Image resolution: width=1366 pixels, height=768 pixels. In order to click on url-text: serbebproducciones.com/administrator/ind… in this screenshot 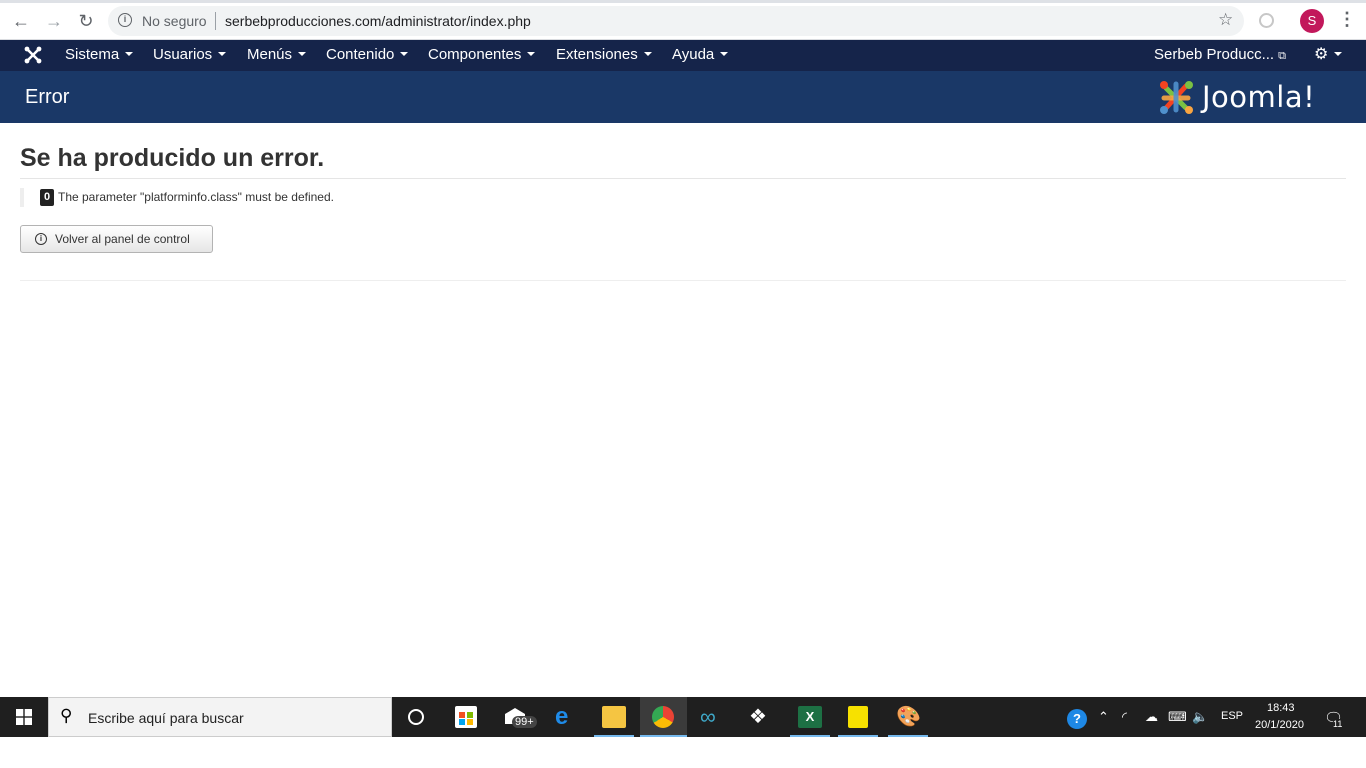, I will do `click(378, 21)`.